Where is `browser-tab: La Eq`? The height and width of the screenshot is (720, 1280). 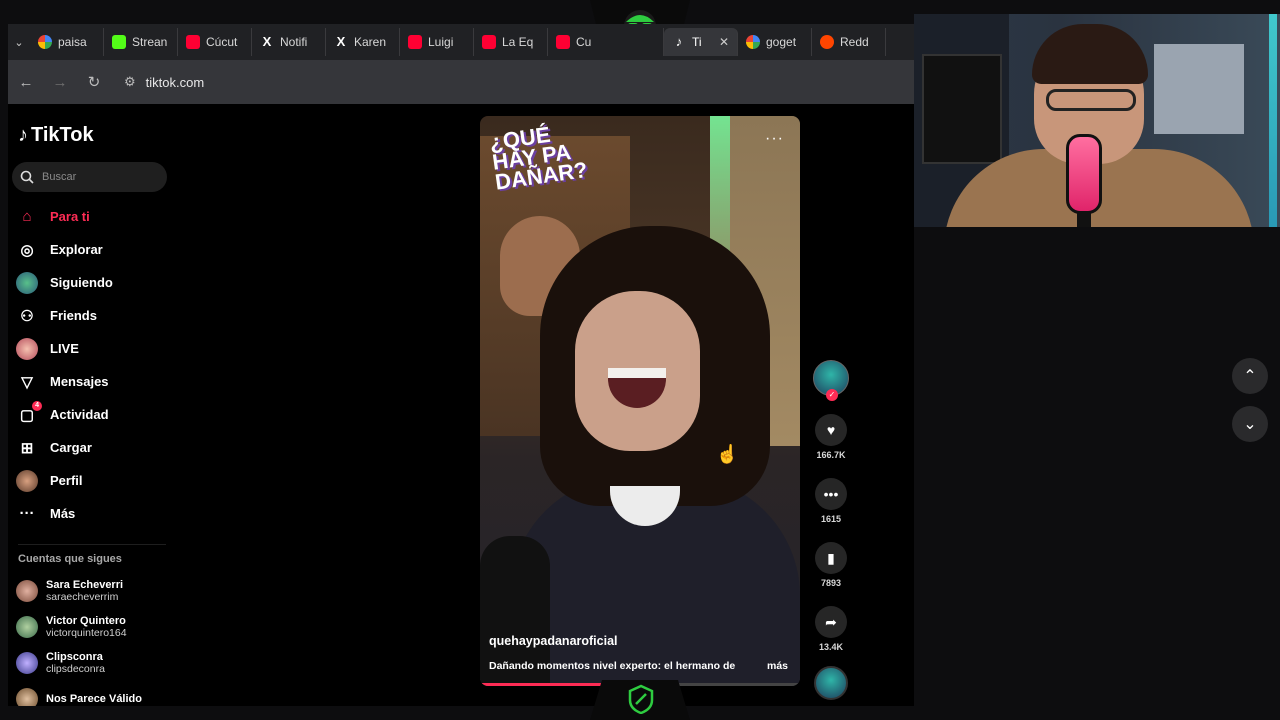
browser-tab: La Eq is located at coordinates (511, 42).